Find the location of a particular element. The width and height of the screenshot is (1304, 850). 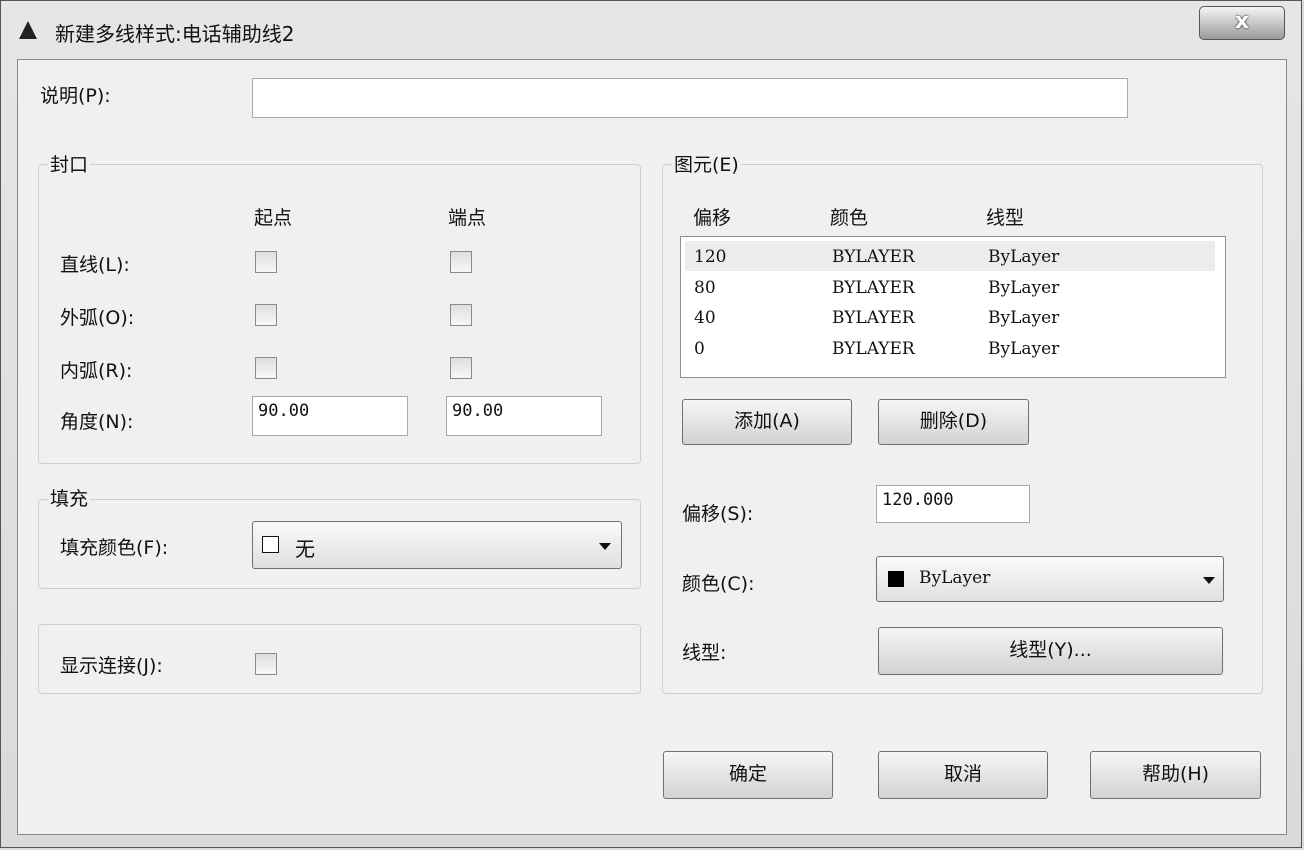

cancel-button: 取消 is located at coordinates (963, 775).